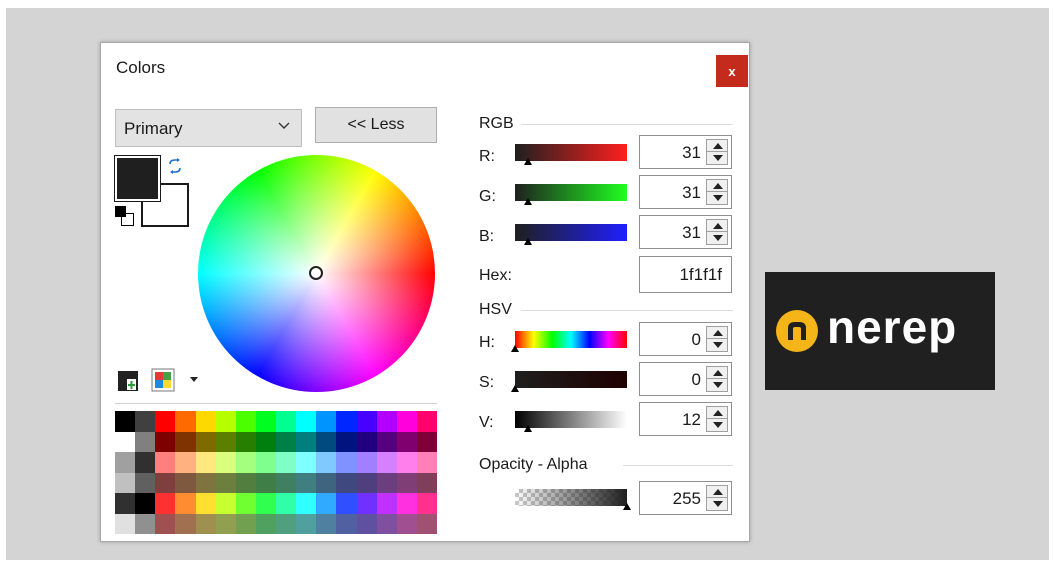 This screenshot has width=1053, height=564. What do you see at coordinates (175, 166) in the screenshot?
I see `swap-arrows-icon` at bounding box center [175, 166].